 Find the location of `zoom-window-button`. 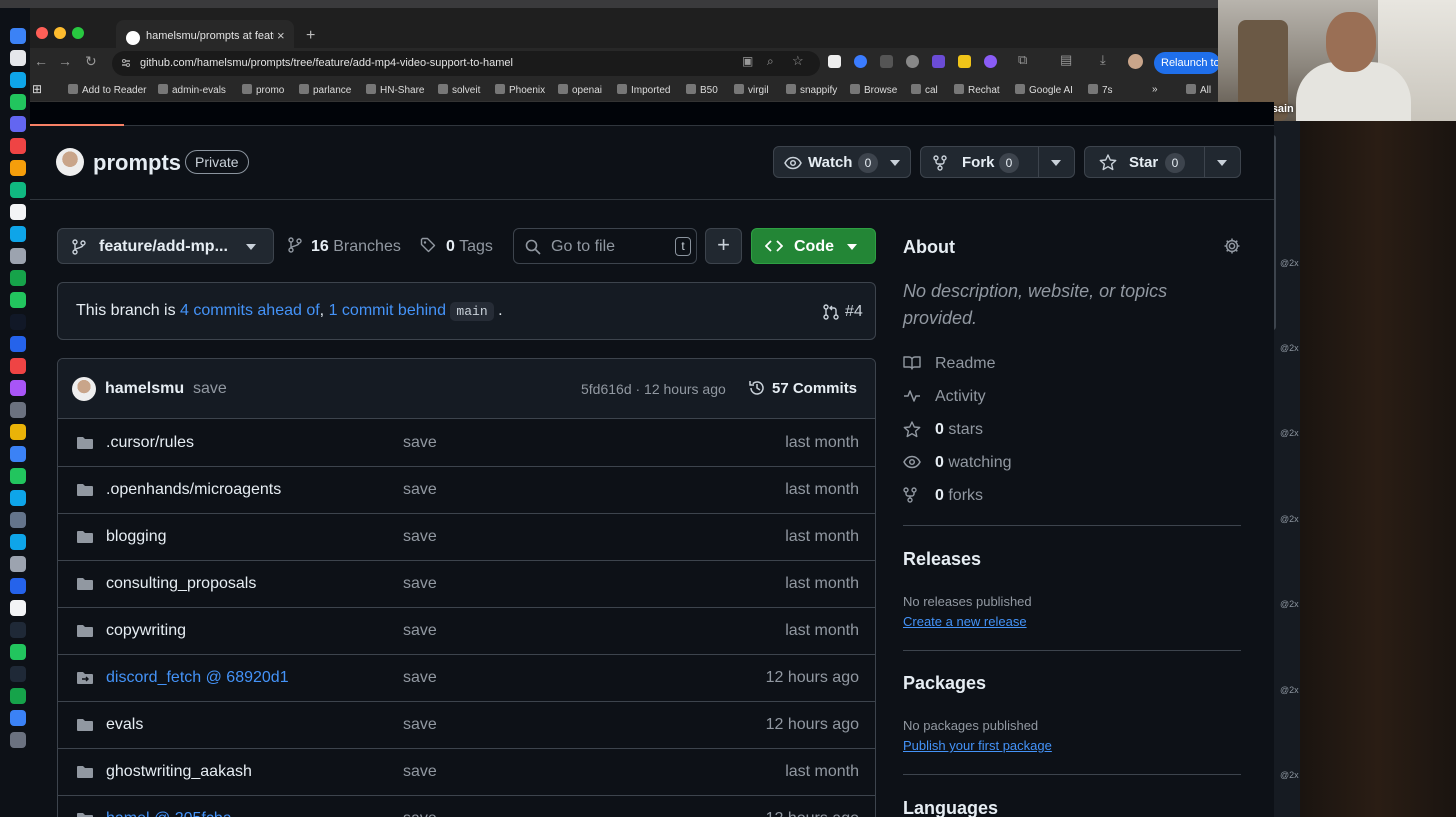

zoom-window-button is located at coordinates (78, 33).